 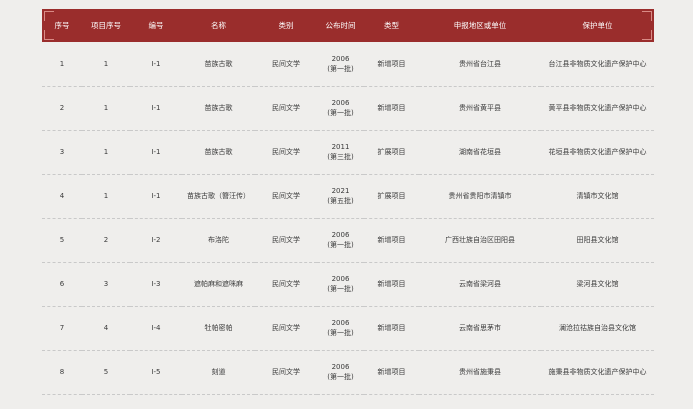 I want to click on cell-region: 广西壮族自治区田阳县, so click(x=480, y=240).